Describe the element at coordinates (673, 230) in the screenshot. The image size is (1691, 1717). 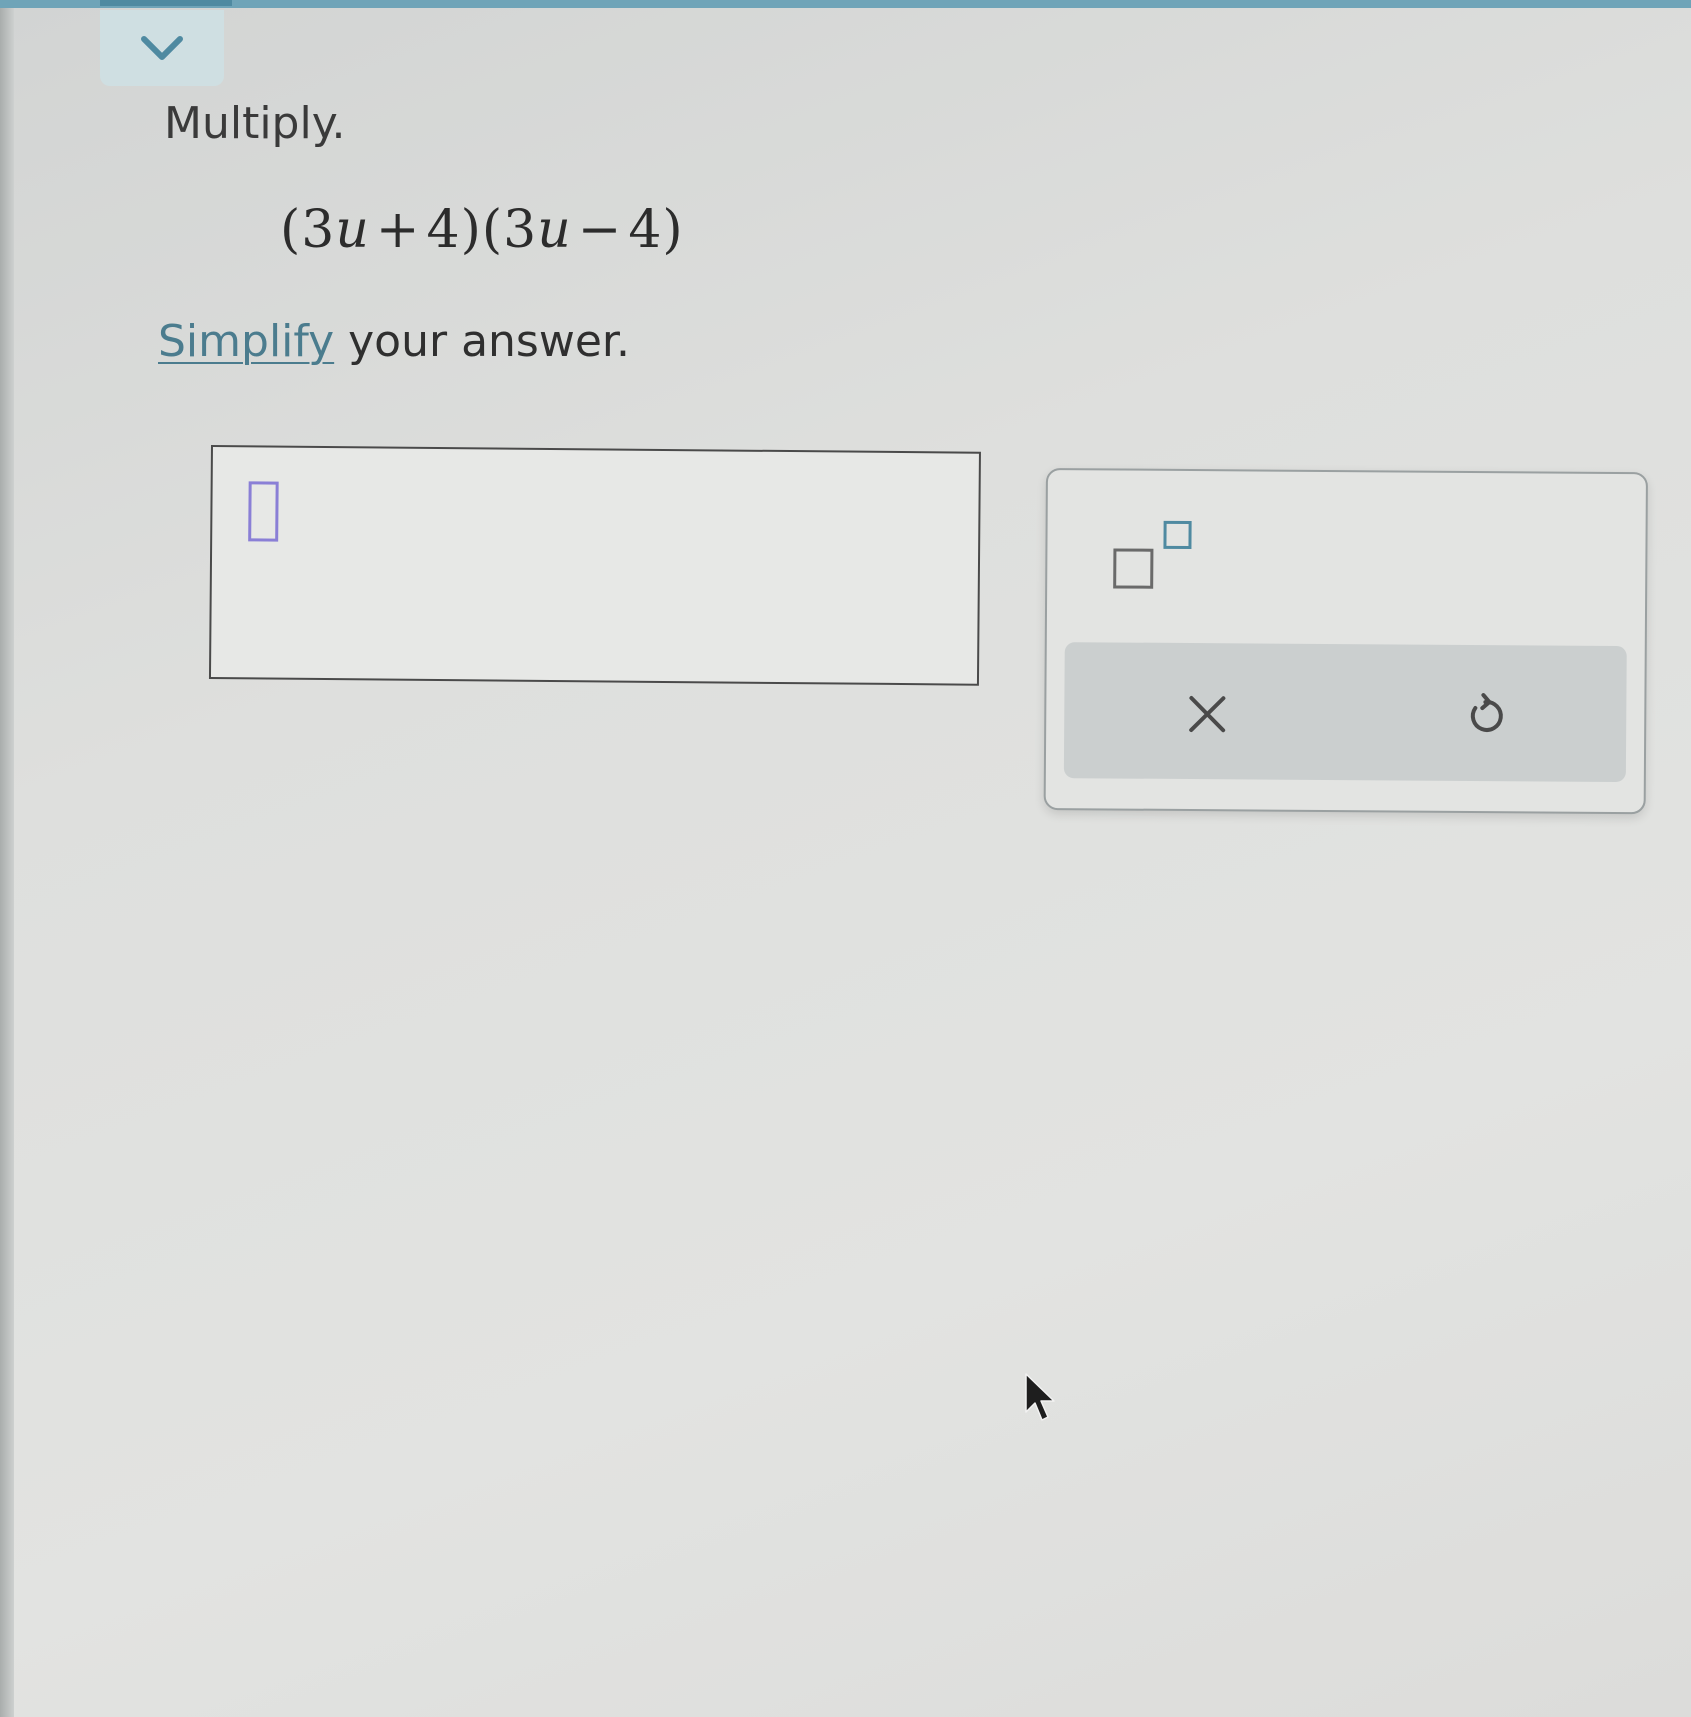
I see `factor-2-close-paren: )` at that location.